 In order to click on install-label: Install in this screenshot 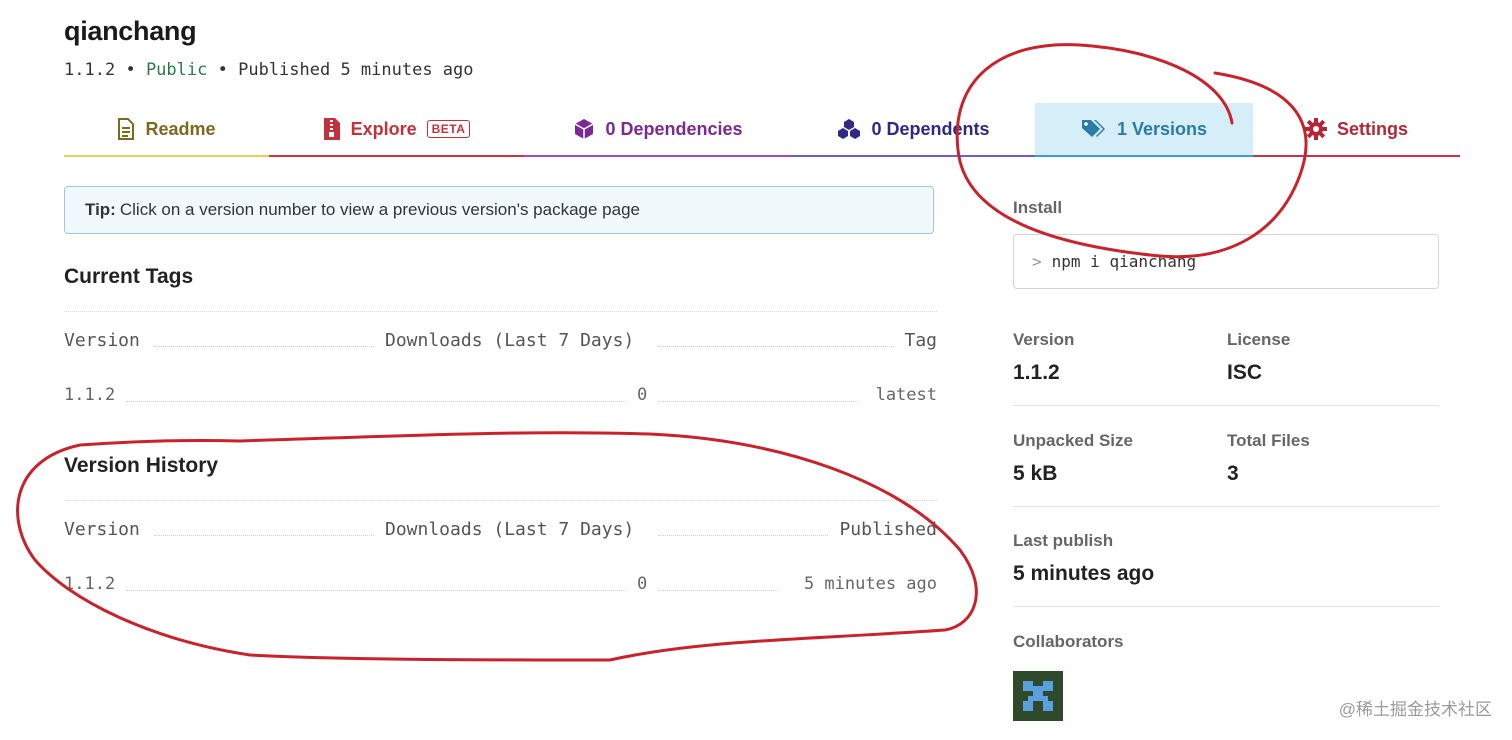, I will do `click(1038, 207)`.